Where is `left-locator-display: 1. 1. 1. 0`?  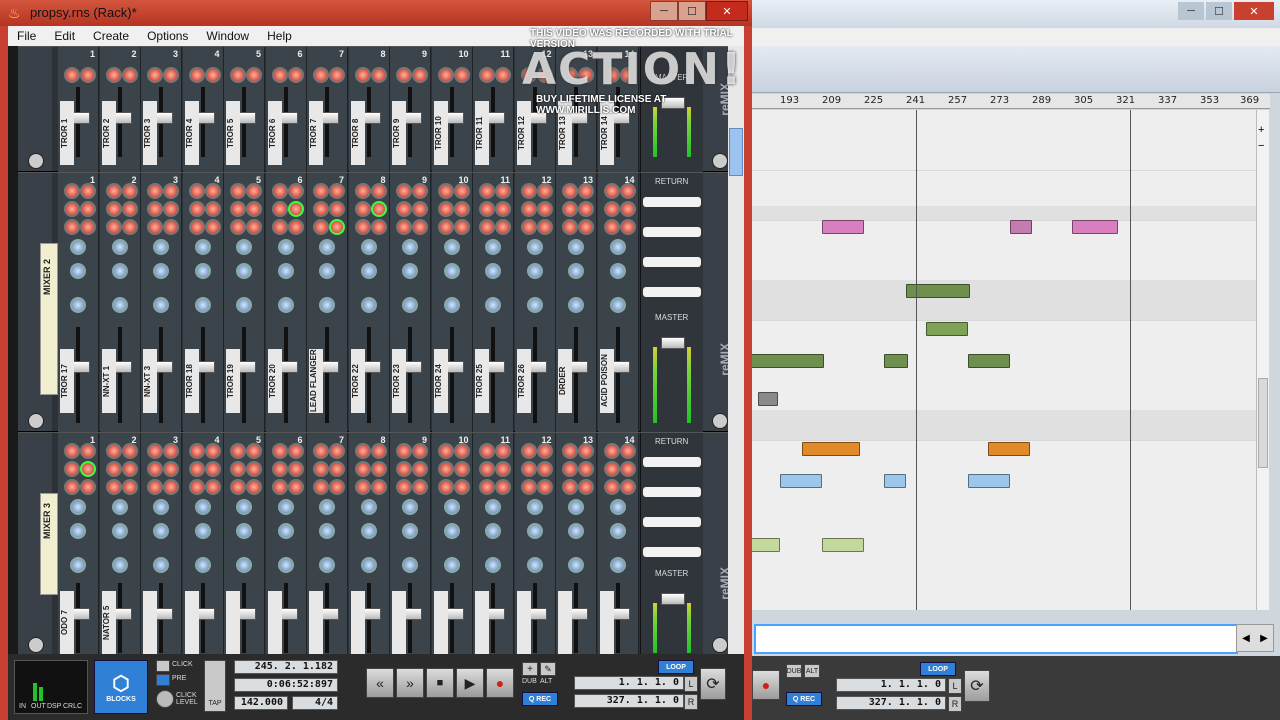 left-locator-display: 1. 1. 1. 0 is located at coordinates (629, 683).